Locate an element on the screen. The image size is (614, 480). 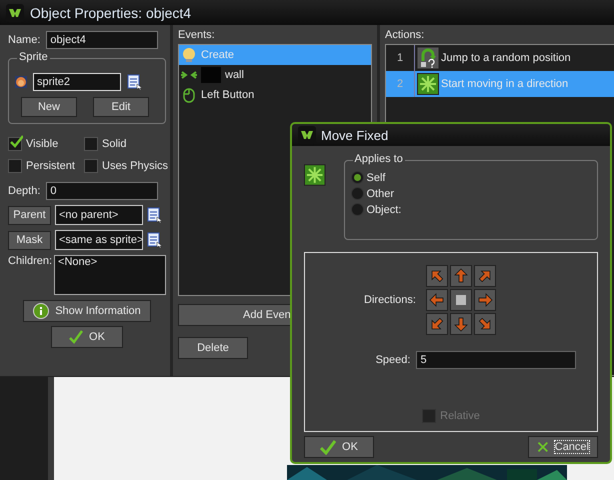
action-item: 1 Jump to a random position is located at coordinates (500, 58).